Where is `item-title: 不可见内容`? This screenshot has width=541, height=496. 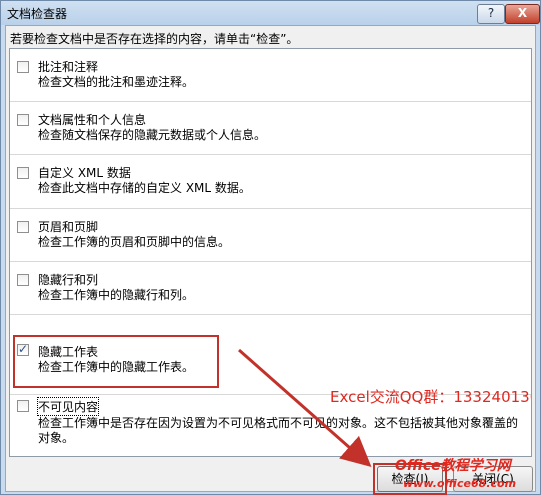 item-title: 不可见内容 is located at coordinates (68, 406).